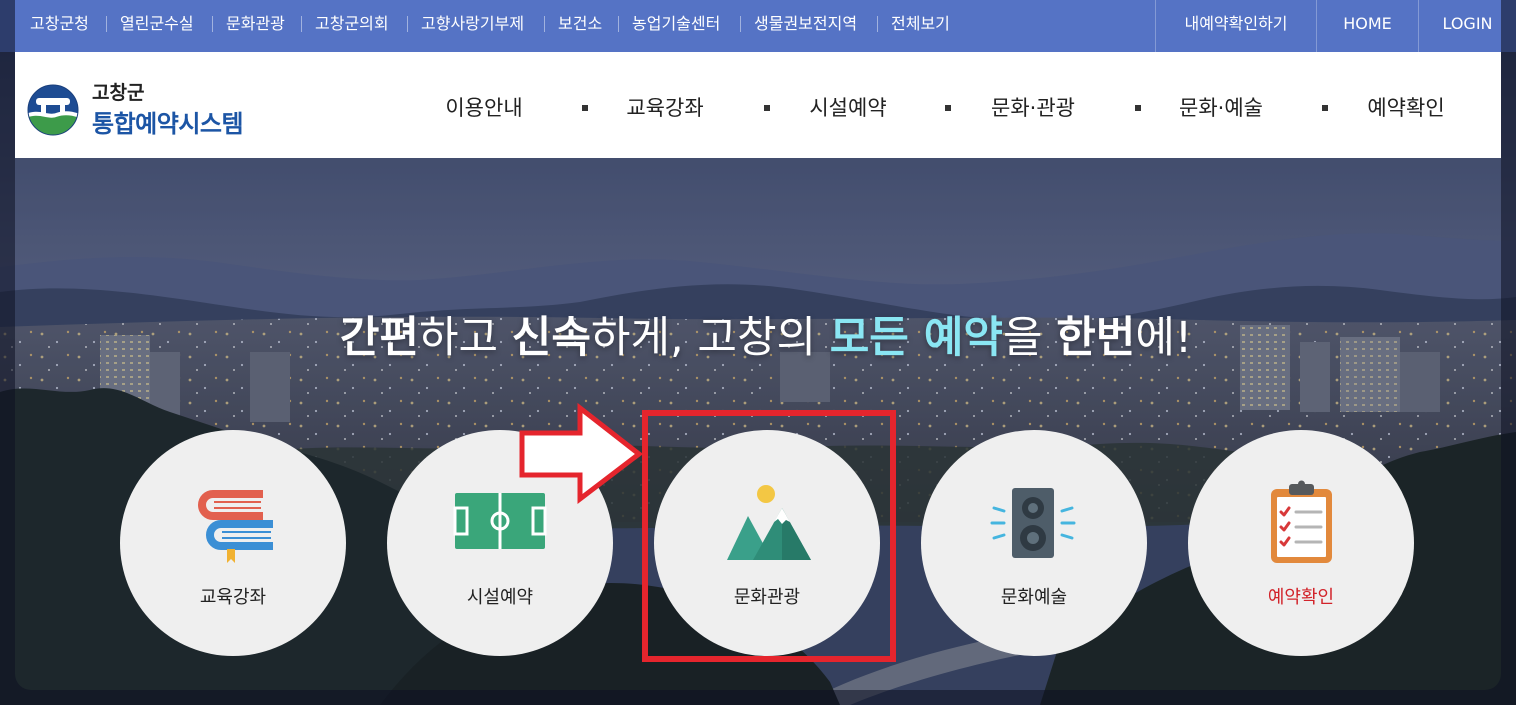 The height and width of the screenshot is (705, 1516). What do you see at coordinates (798, 24) in the screenshot?
I see `top-link-biosphere-reserve: 생물권보전지역` at bounding box center [798, 24].